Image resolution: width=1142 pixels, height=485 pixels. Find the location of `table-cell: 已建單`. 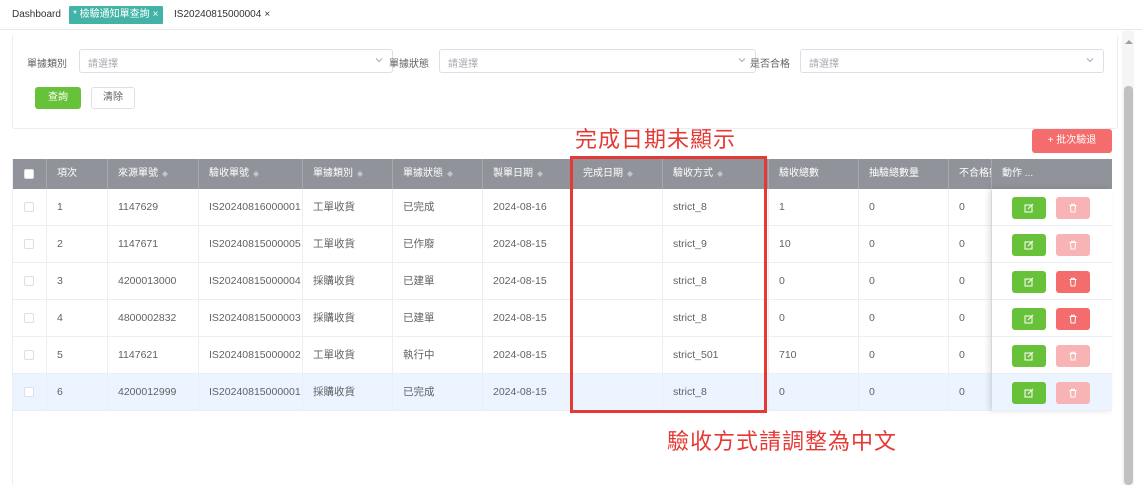

table-cell: 已建單 is located at coordinates (438, 318).